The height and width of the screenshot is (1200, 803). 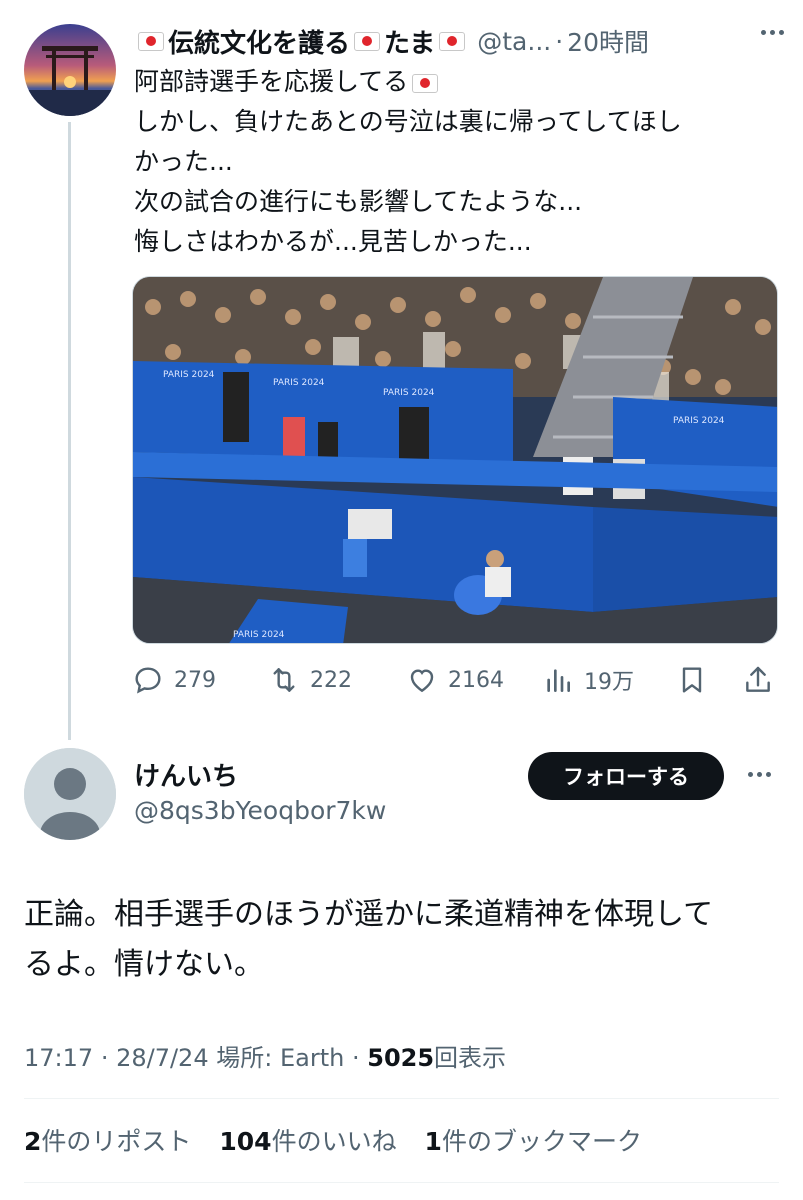 I want to click on reply-author-handle: @8qs3bYeoqbor7kw, so click(x=260, y=810).